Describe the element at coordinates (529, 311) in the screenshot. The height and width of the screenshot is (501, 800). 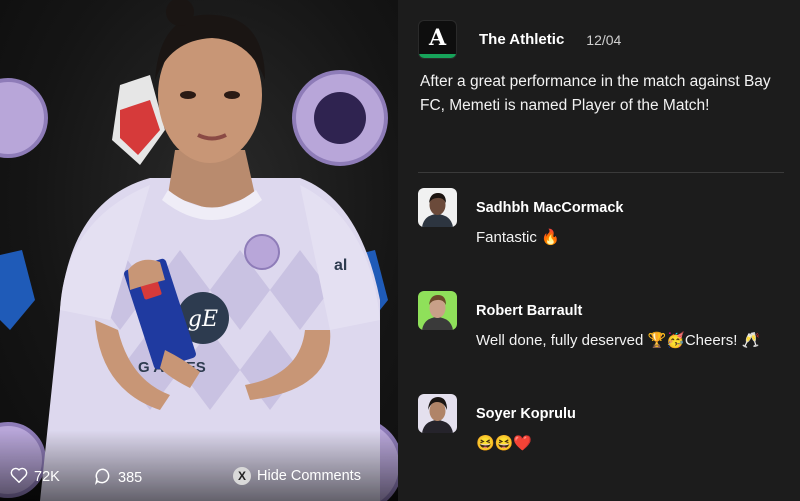
I see `comment-author: Robert Barrault` at that location.